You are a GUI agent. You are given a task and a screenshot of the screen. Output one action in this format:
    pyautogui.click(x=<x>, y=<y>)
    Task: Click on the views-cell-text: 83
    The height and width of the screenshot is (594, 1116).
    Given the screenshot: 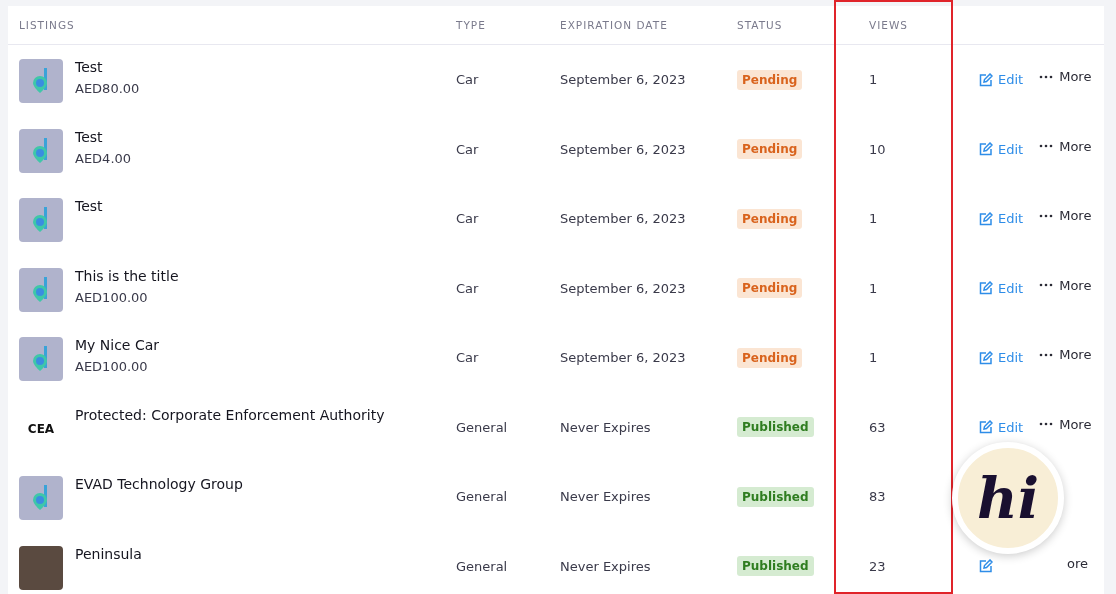 What is the action you would take?
    pyautogui.click(x=878, y=497)
    